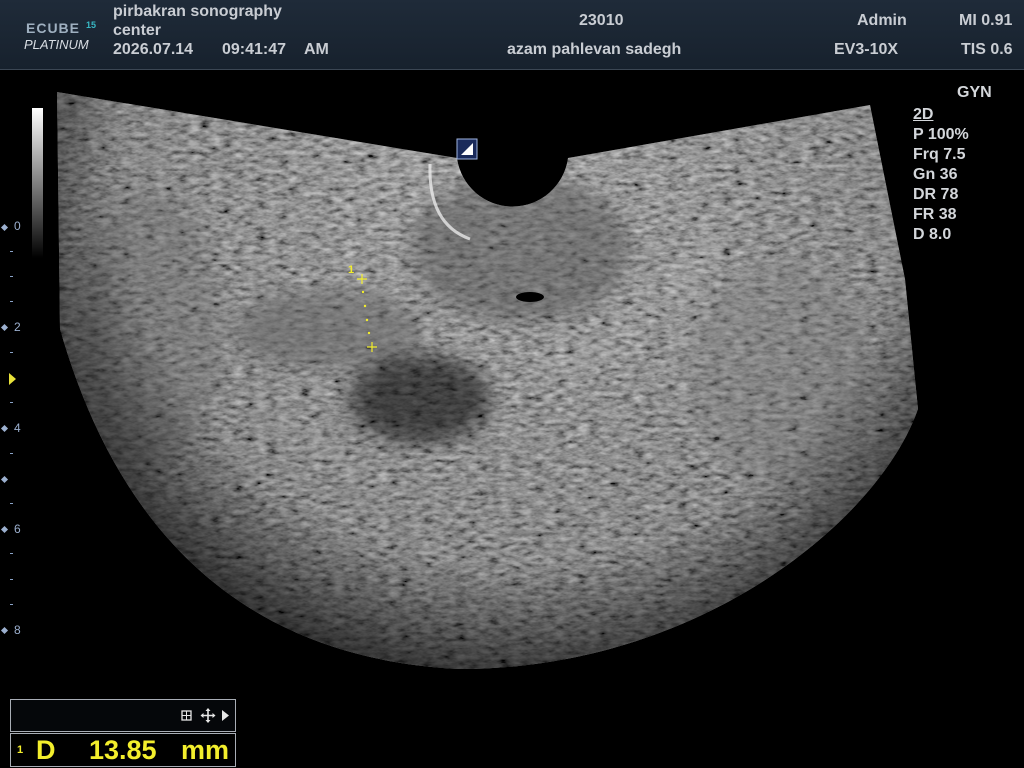 Image resolution: width=1024 pixels, height=768 pixels. What do you see at coordinates (123, 715) in the screenshot?
I see `measurement-toolbar` at bounding box center [123, 715].